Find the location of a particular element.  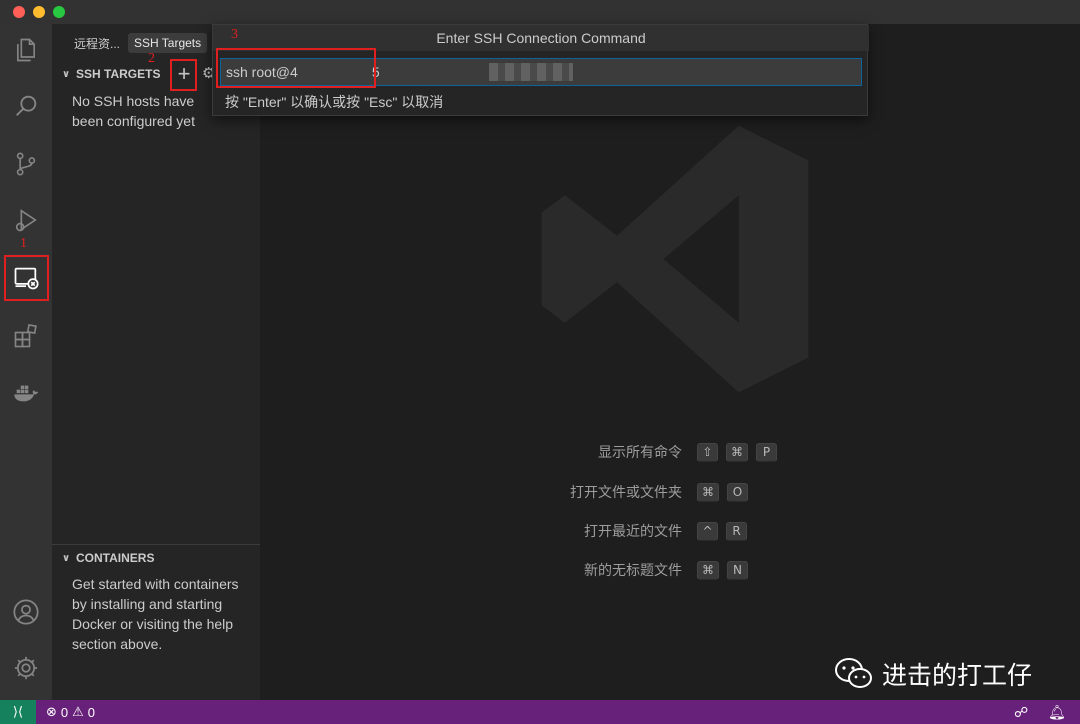

error-icon: ⊗ is located at coordinates (51, 711).